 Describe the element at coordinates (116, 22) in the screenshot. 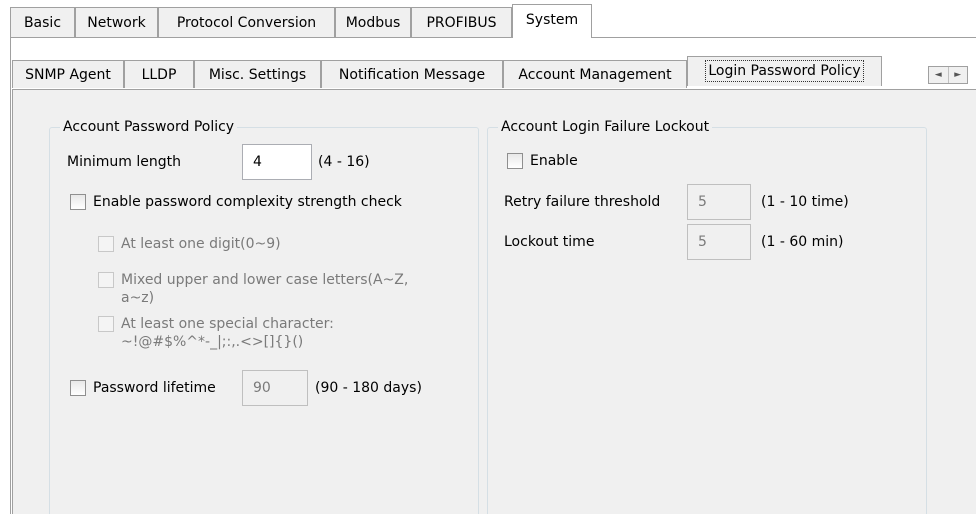

I see `tab-network: Network` at that location.